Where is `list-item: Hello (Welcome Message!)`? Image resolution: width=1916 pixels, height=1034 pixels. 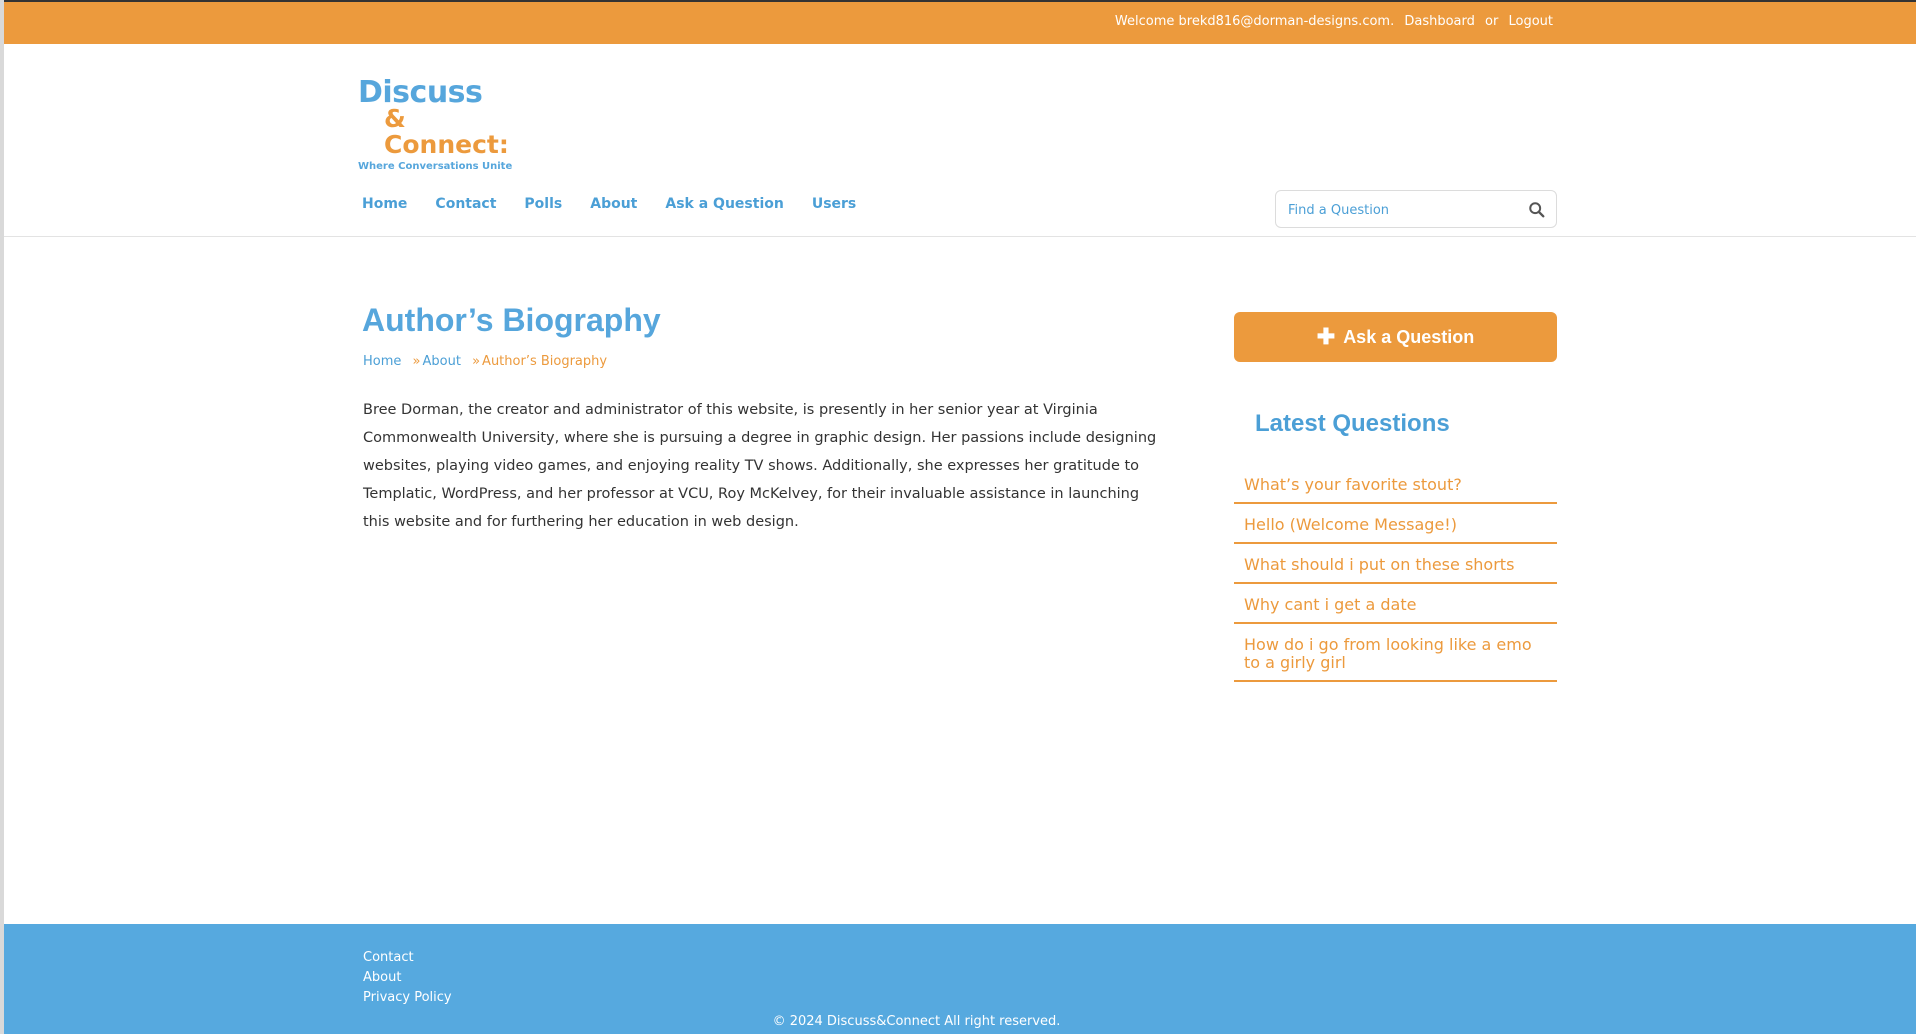 list-item: Hello (Welcome Message!) is located at coordinates (1395, 524).